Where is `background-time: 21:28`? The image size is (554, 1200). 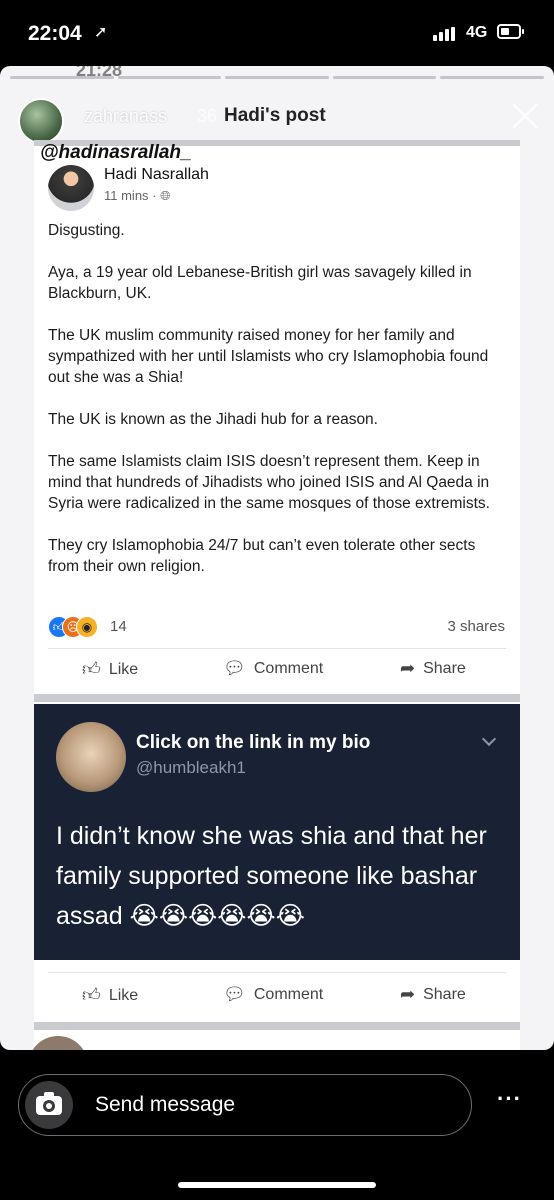
background-time: 21:28 is located at coordinates (99, 73).